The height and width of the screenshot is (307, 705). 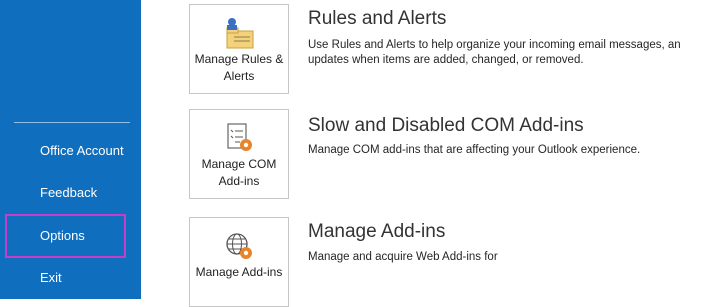 What do you see at coordinates (239, 246) in the screenshot?
I see `globe-gear-icon` at bounding box center [239, 246].